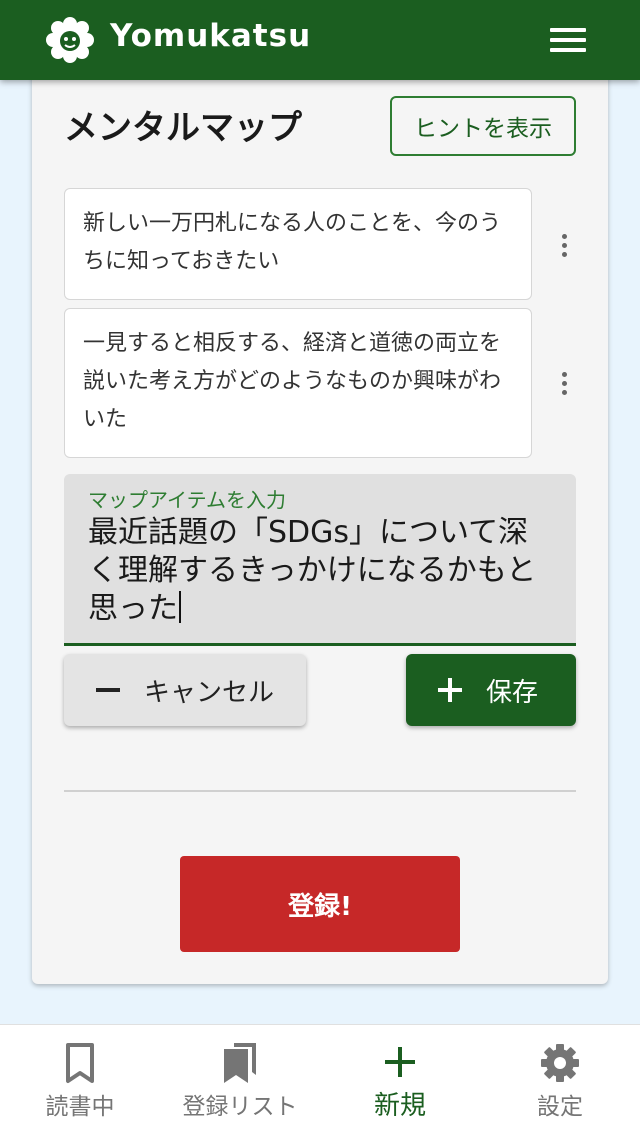  I want to click on bottom-navigation: 読書中 登録リスト 新規 設定, so click(320, 1081).